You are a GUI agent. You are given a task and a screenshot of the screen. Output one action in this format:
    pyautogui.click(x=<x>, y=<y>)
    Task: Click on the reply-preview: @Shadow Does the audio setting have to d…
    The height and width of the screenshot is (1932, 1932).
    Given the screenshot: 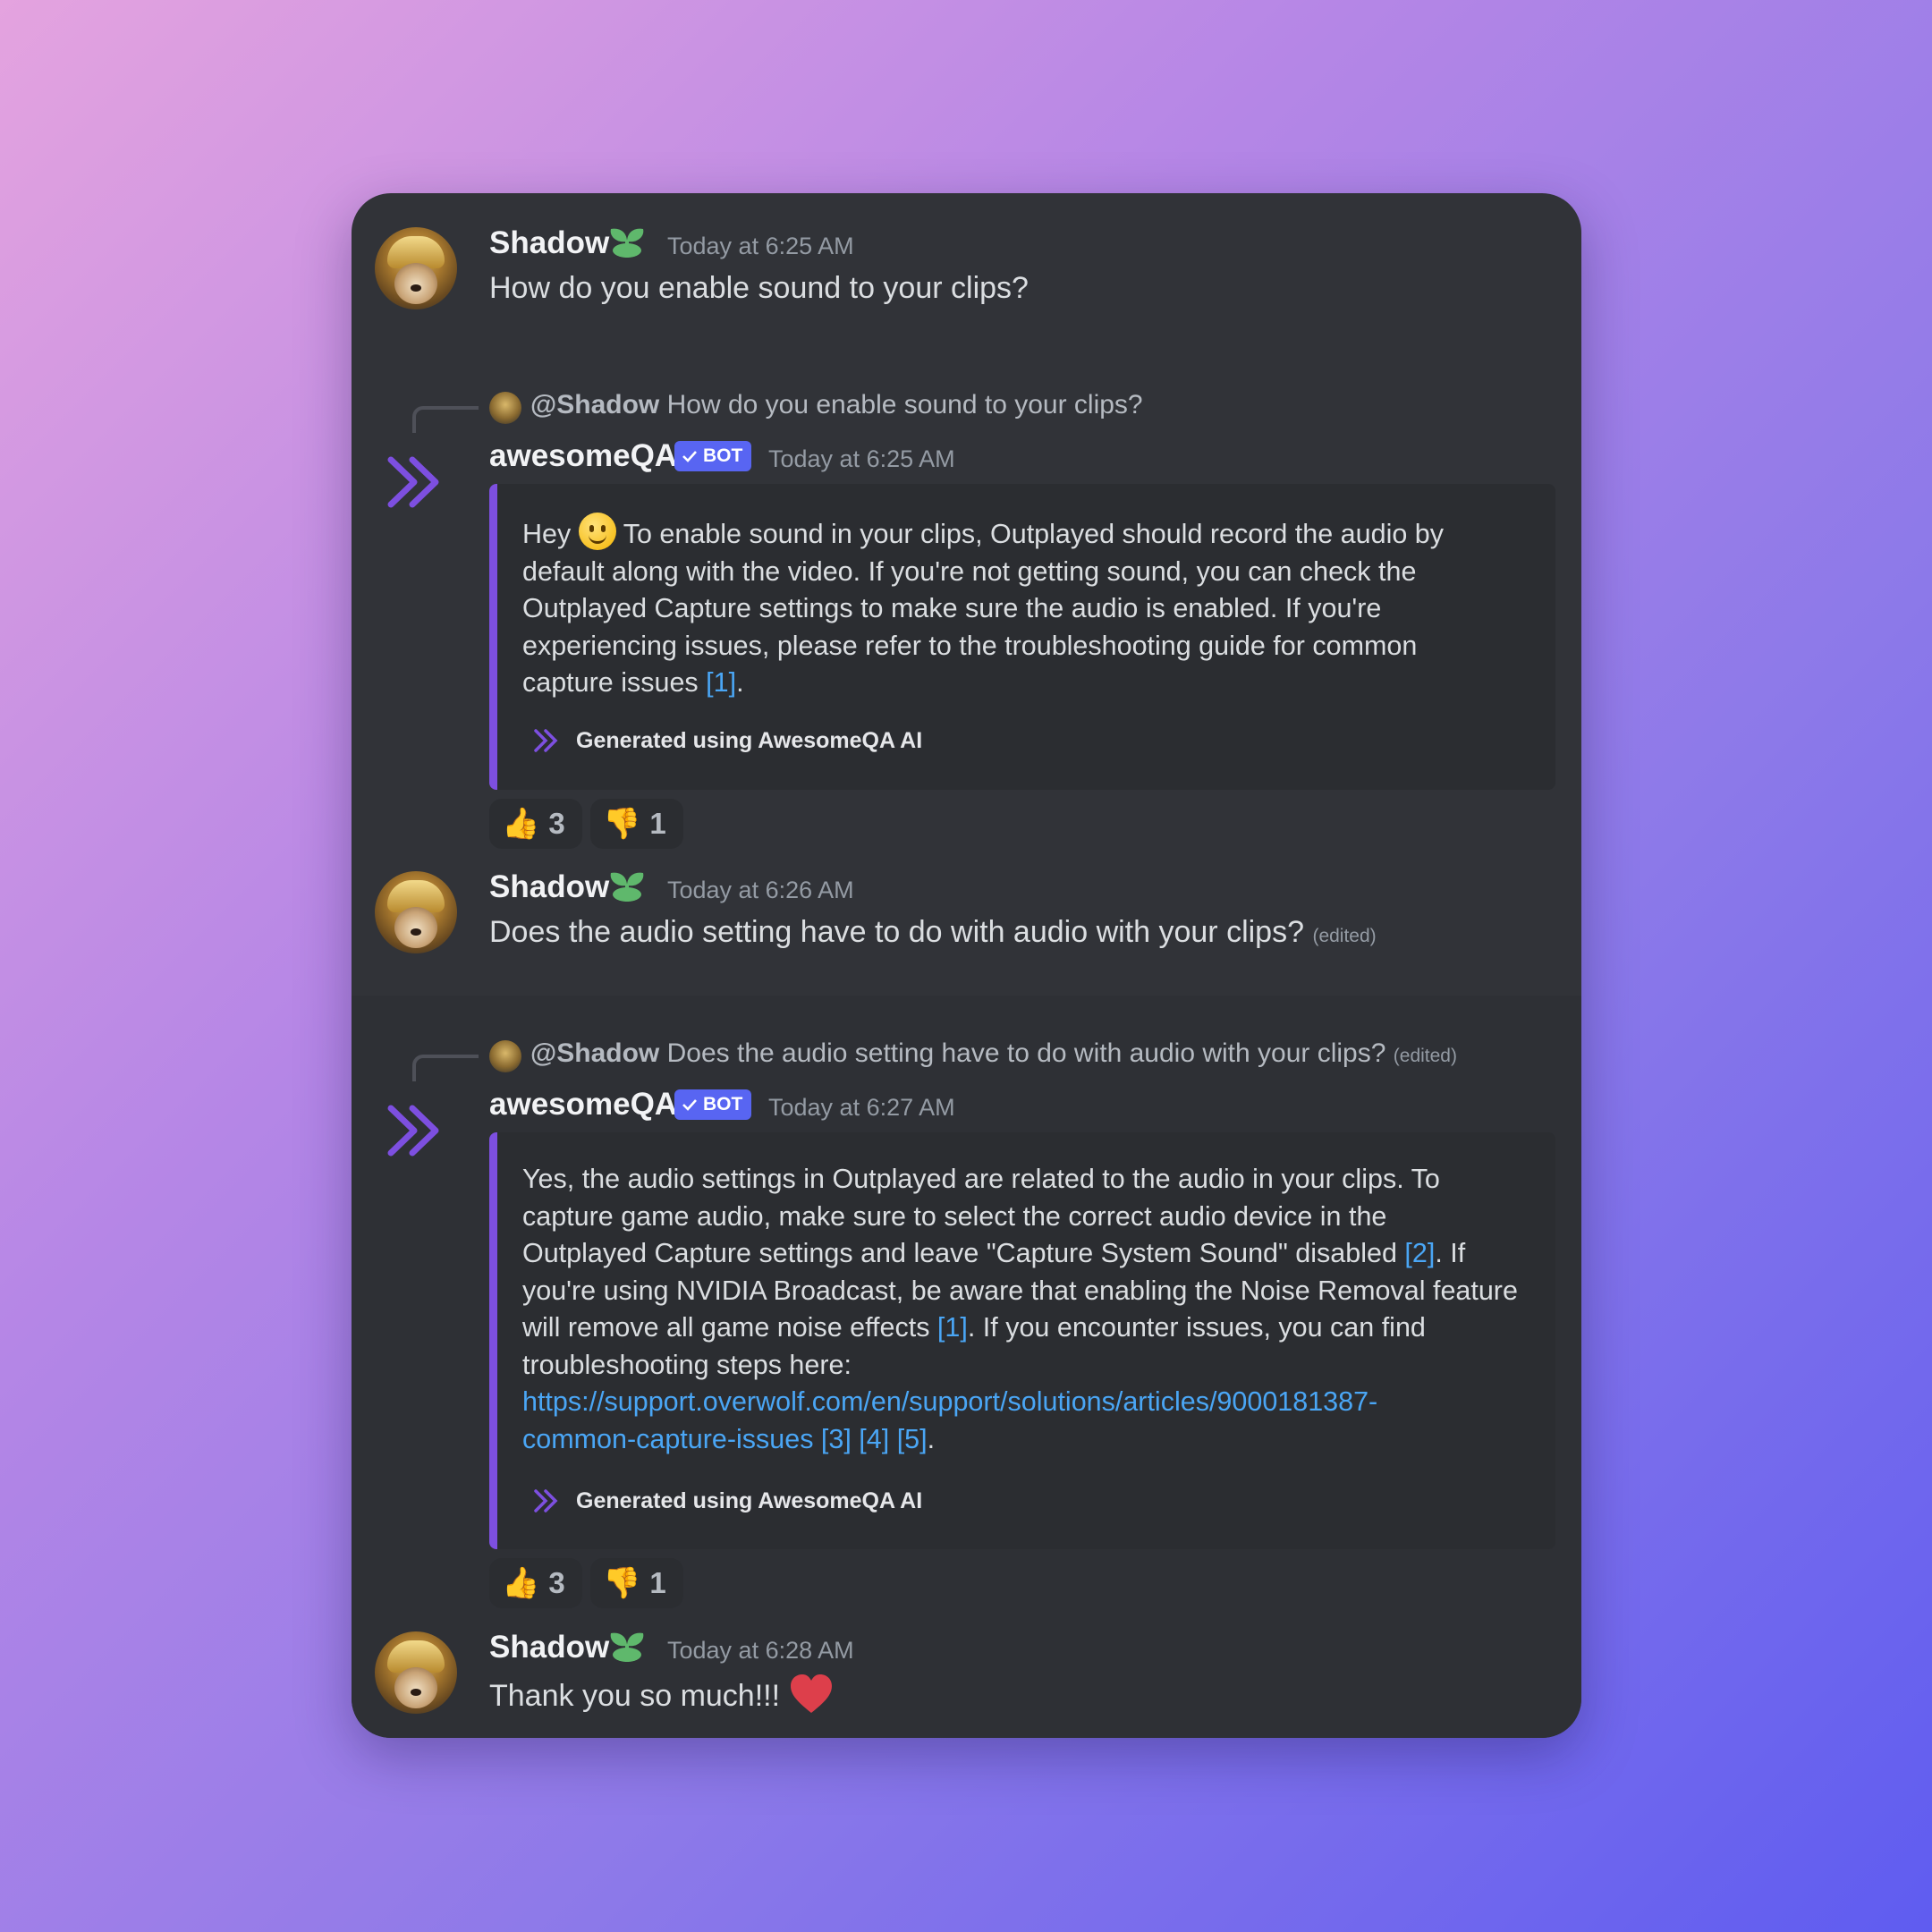 What is the action you would take?
    pyautogui.click(x=993, y=1053)
    